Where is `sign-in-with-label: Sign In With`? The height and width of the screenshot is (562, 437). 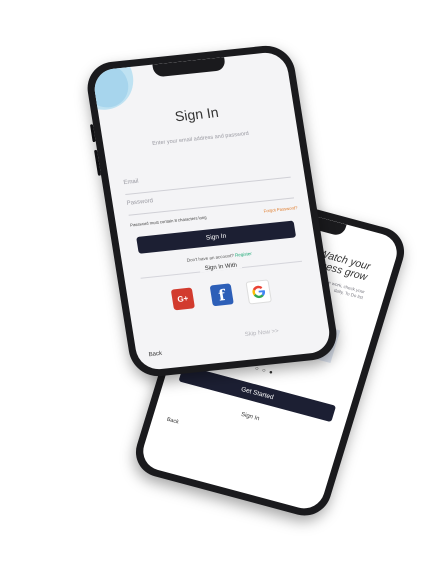
sign-in-with-label: Sign In With is located at coordinates (221, 267).